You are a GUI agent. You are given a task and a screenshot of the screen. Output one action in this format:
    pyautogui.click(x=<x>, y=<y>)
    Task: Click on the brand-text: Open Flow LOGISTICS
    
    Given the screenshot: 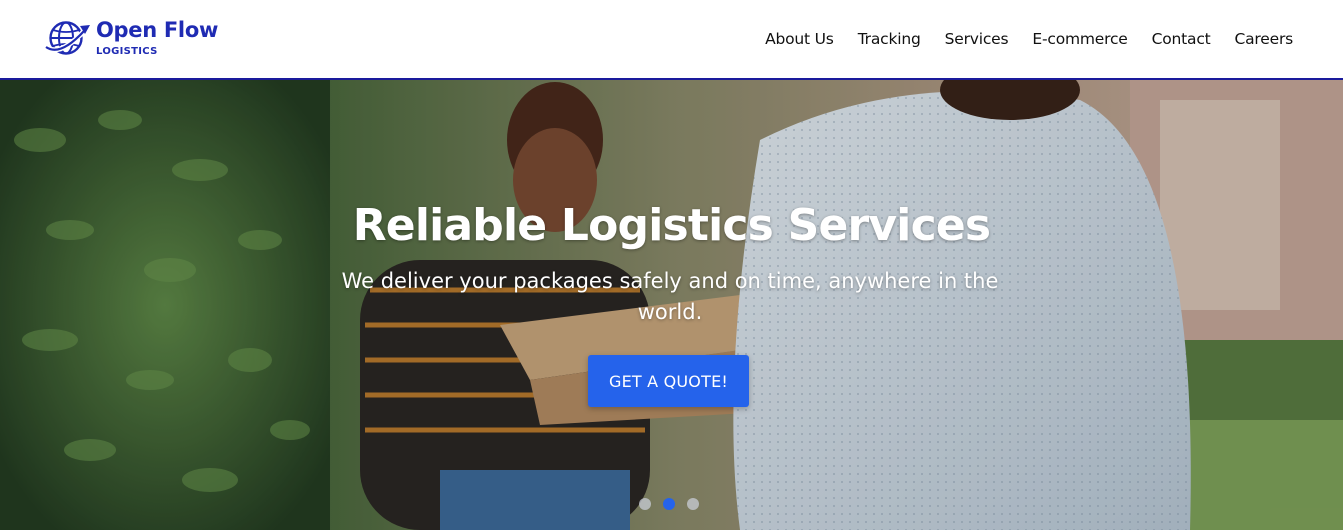 What is the action you would take?
    pyautogui.click(x=157, y=38)
    